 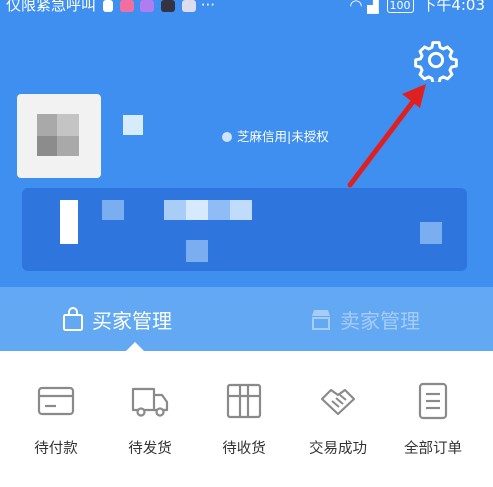 I want to click on avatar, so click(x=59, y=136).